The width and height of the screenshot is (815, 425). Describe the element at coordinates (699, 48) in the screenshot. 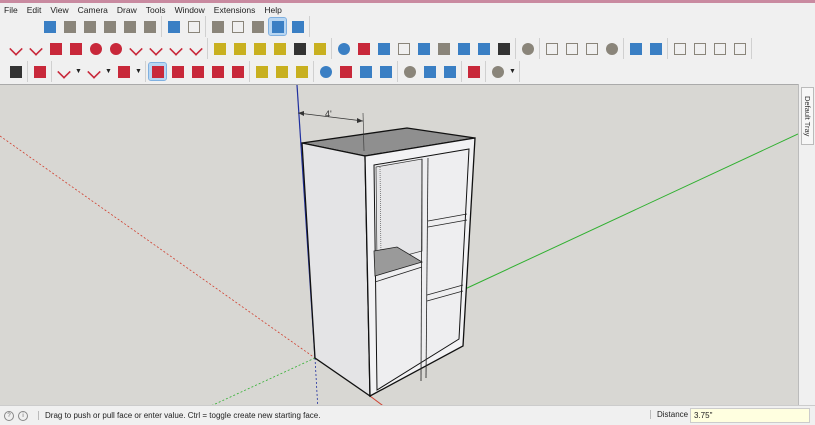

I see `component-button` at that location.